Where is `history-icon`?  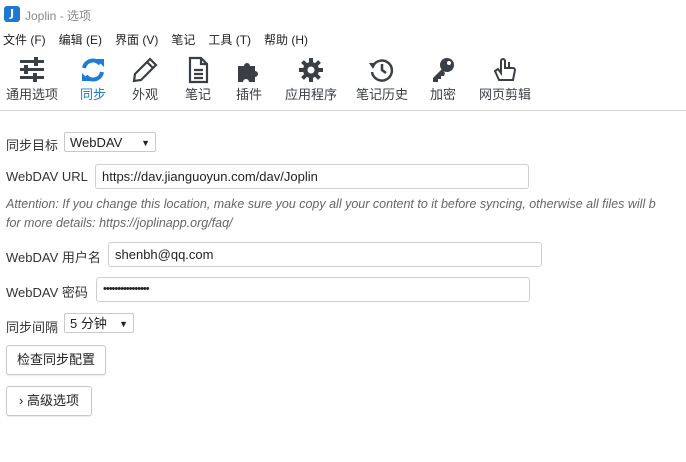
history-icon is located at coordinates (381, 70).